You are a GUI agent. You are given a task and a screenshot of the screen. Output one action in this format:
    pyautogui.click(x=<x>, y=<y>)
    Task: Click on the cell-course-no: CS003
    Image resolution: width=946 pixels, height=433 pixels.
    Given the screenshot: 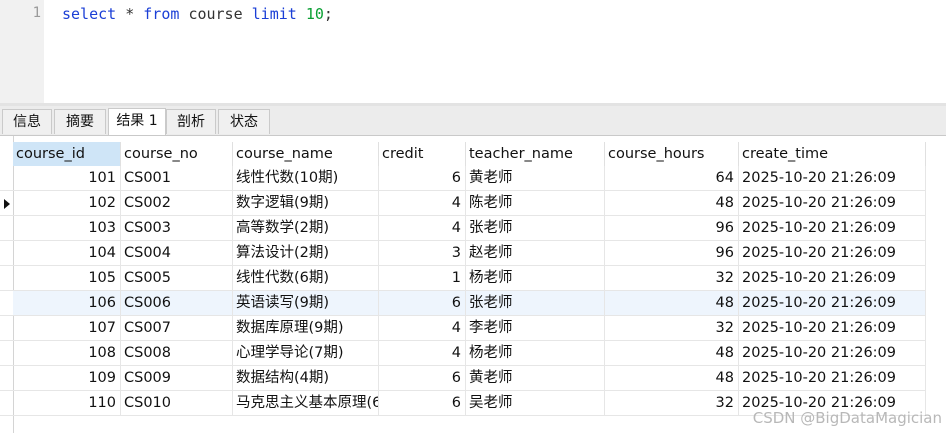 What is the action you would take?
    pyautogui.click(x=177, y=228)
    